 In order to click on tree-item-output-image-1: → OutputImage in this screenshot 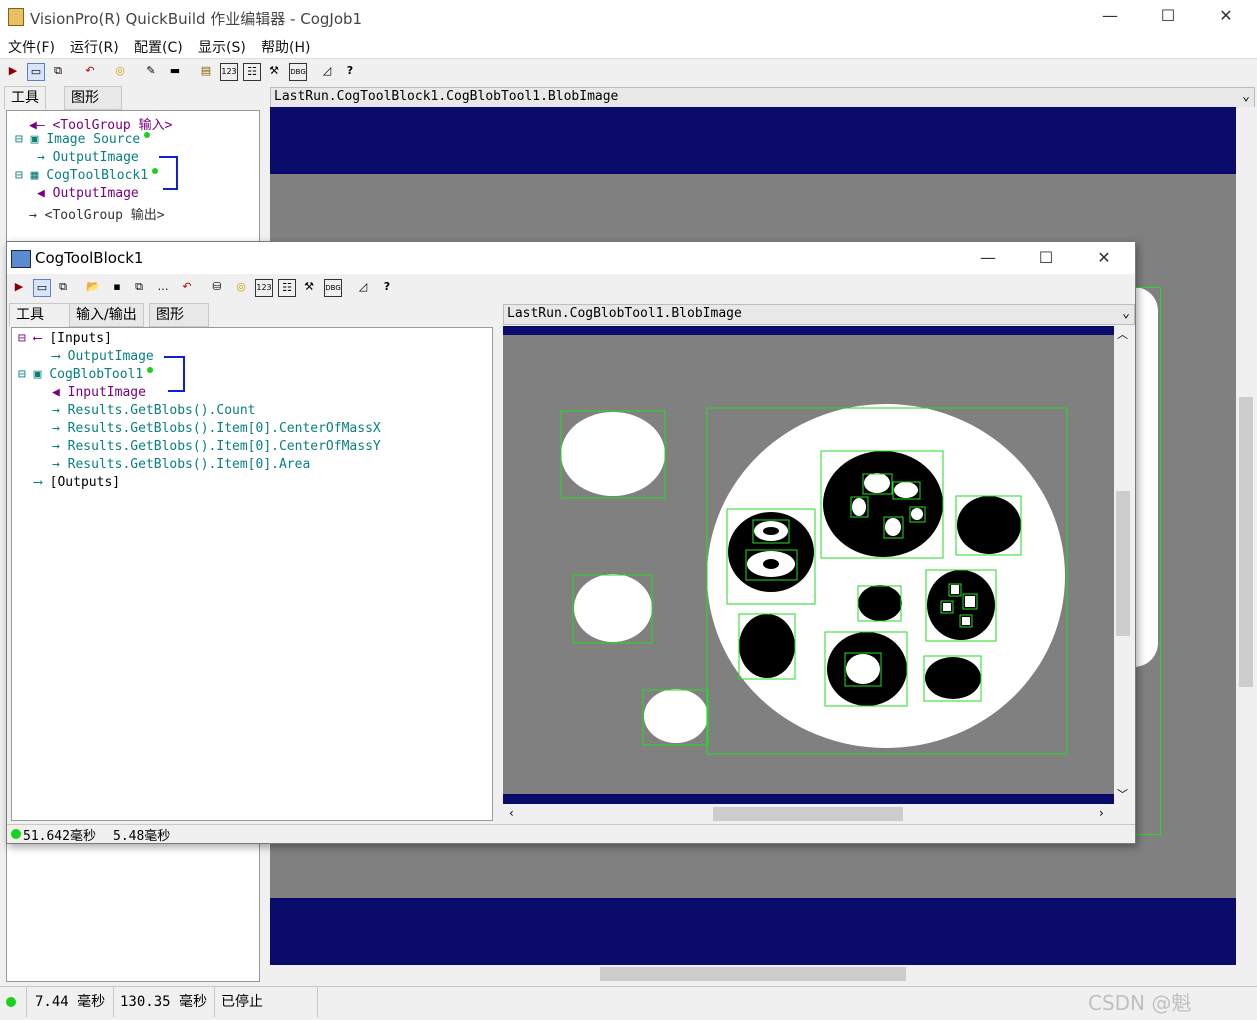, I will do `click(88, 157)`.